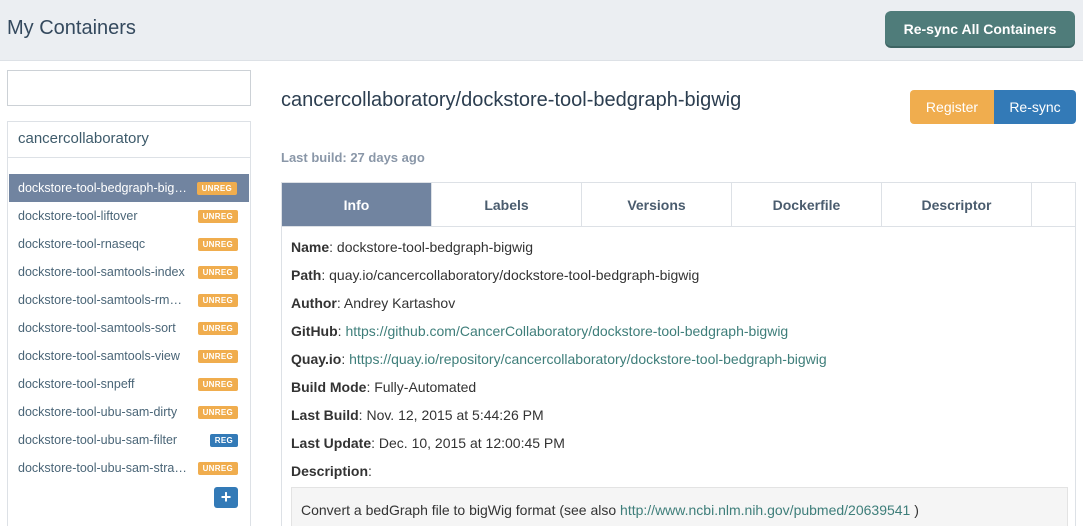 The height and width of the screenshot is (526, 1083). Describe the element at coordinates (980, 28) in the screenshot. I see `resync-all-containers-button: Re-sync All Containers` at that location.